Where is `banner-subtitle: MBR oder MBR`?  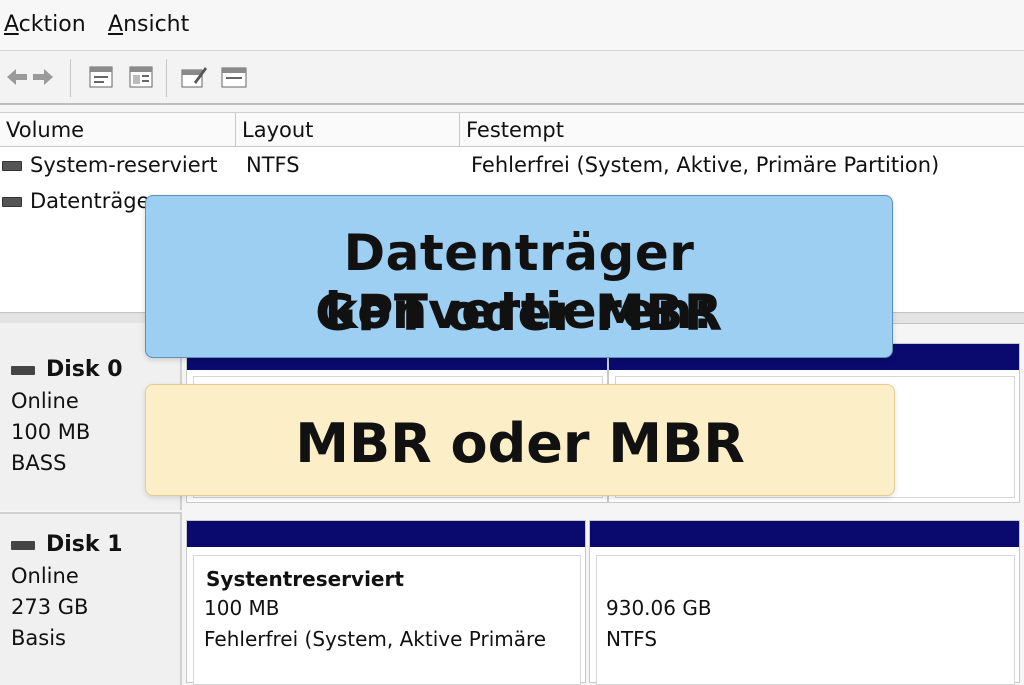
banner-subtitle: MBR oder MBR is located at coordinates (520, 443).